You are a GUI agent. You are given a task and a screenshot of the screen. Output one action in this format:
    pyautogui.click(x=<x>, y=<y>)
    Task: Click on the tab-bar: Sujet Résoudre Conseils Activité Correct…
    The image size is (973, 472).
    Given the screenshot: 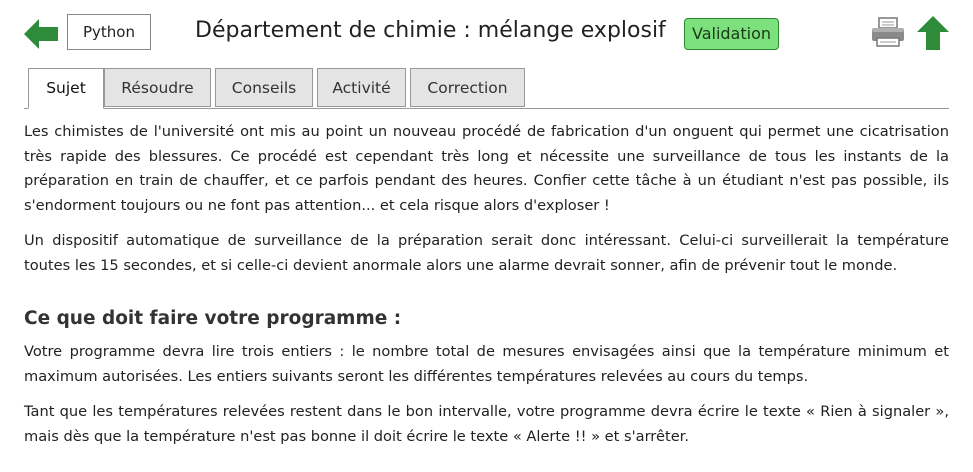 What is the action you would take?
    pyautogui.click(x=486, y=88)
    